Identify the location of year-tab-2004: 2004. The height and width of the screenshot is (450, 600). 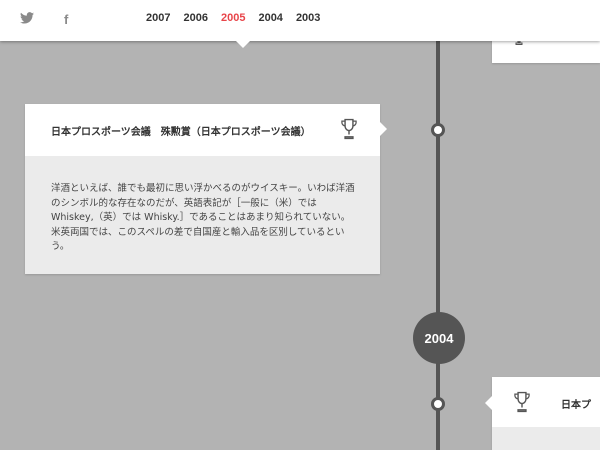
(270, 18).